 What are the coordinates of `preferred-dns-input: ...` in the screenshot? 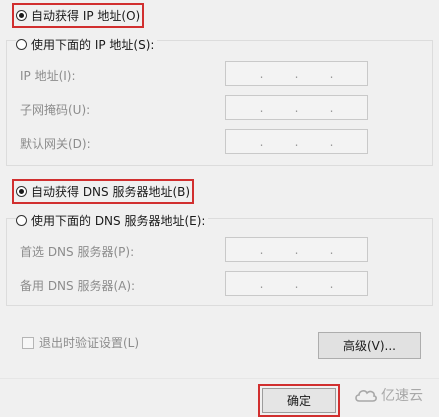 It's located at (296, 249).